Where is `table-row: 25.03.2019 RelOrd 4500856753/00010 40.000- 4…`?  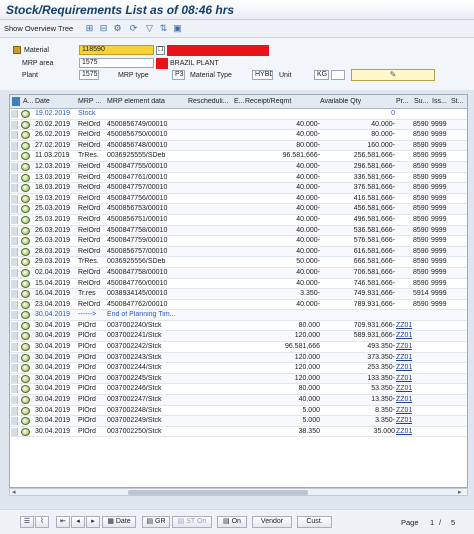 table-row: 25.03.2019 RelOrd 4500856753/00010 40.000- 4… is located at coordinates (238, 209).